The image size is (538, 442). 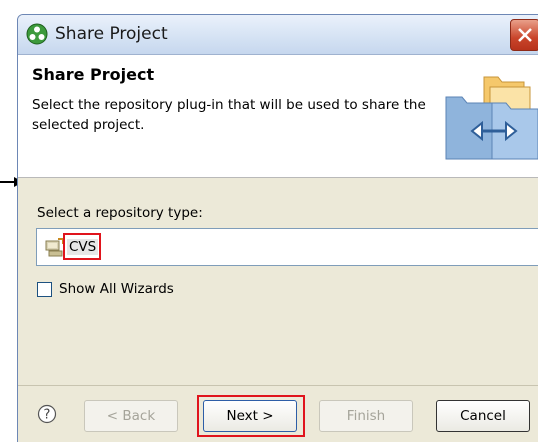 What do you see at coordinates (93, 74) in the screenshot?
I see `page-title: Share Project` at bounding box center [93, 74].